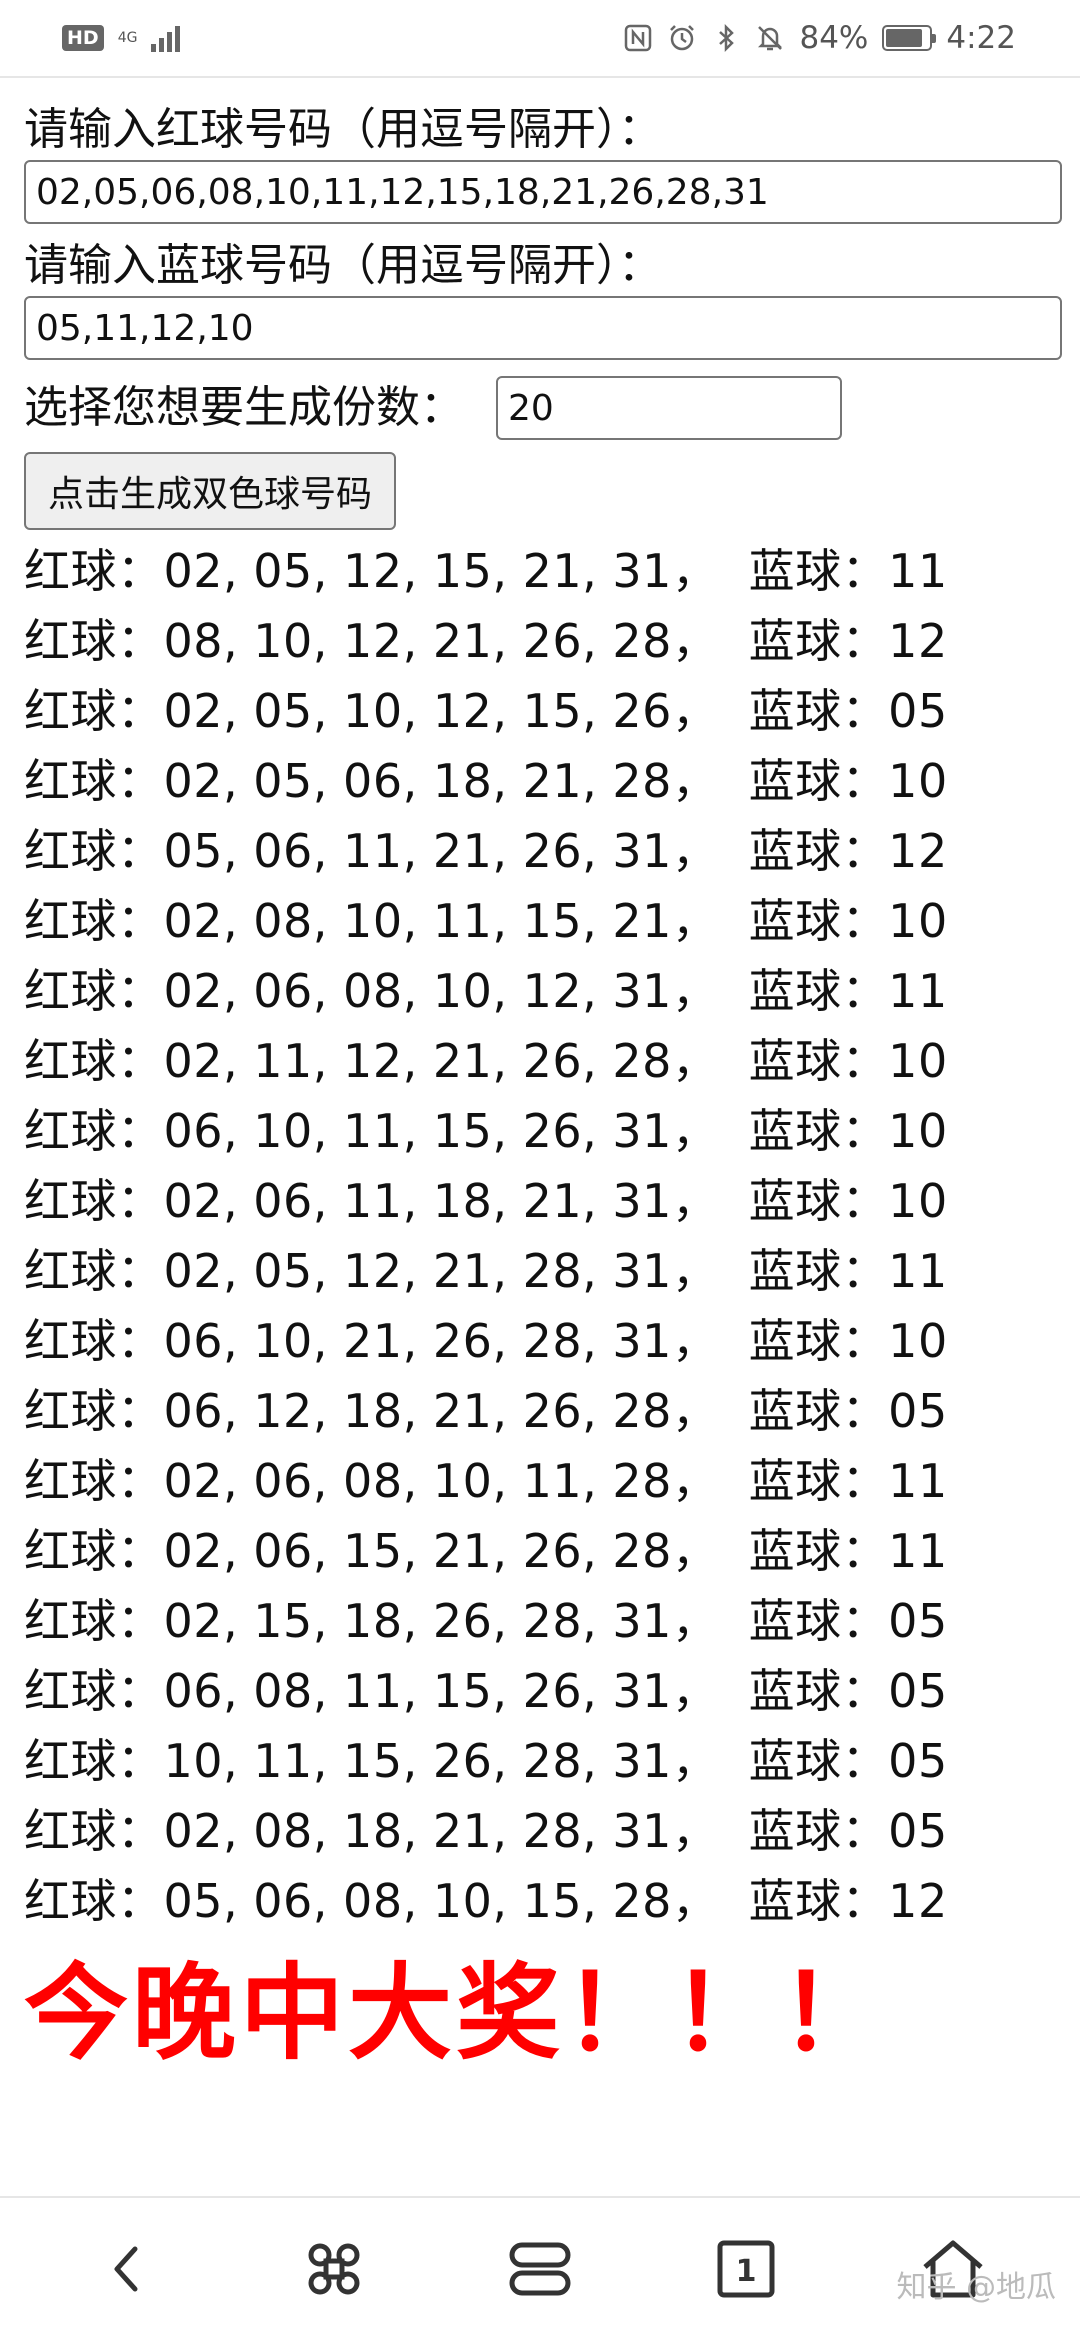 Image resolution: width=1080 pixels, height=2340 pixels. What do you see at coordinates (904, 38) in the screenshot?
I see `battery-fill` at bounding box center [904, 38].